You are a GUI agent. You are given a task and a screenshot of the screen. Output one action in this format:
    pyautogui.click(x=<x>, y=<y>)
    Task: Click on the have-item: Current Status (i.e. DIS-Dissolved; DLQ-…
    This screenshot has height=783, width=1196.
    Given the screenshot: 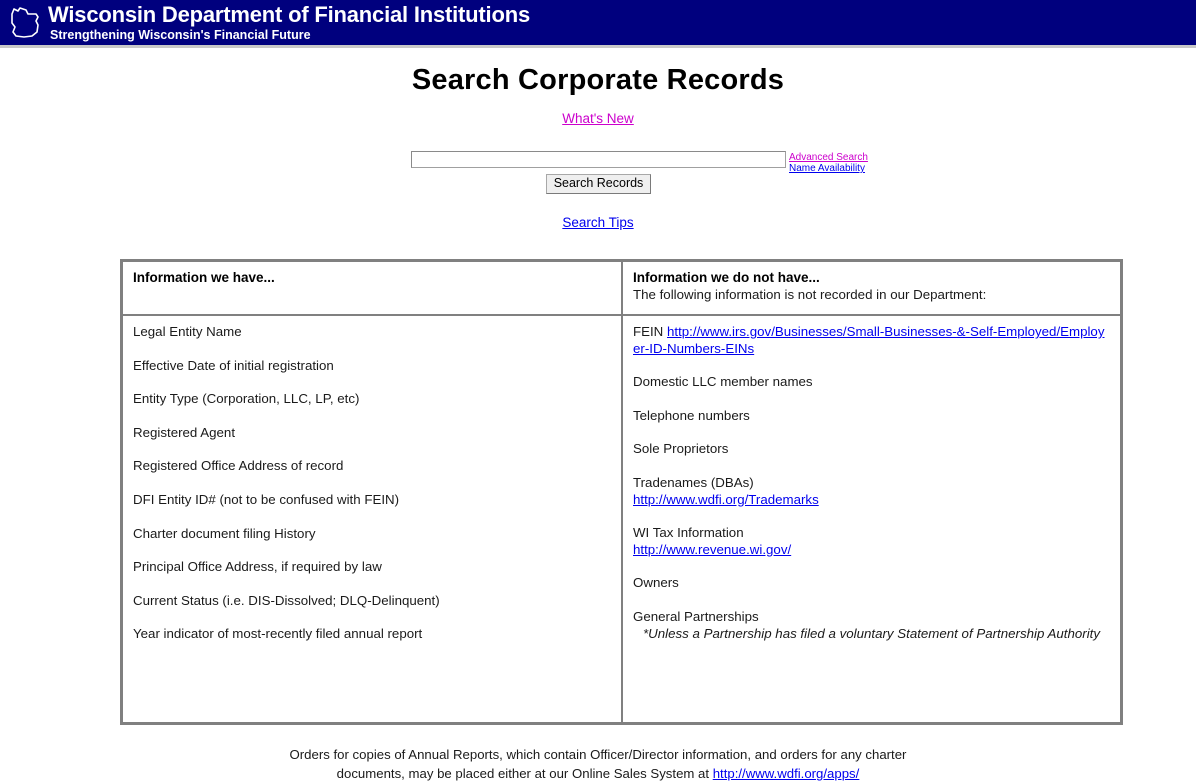 What is the action you would take?
    pyautogui.click(x=372, y=601)
    